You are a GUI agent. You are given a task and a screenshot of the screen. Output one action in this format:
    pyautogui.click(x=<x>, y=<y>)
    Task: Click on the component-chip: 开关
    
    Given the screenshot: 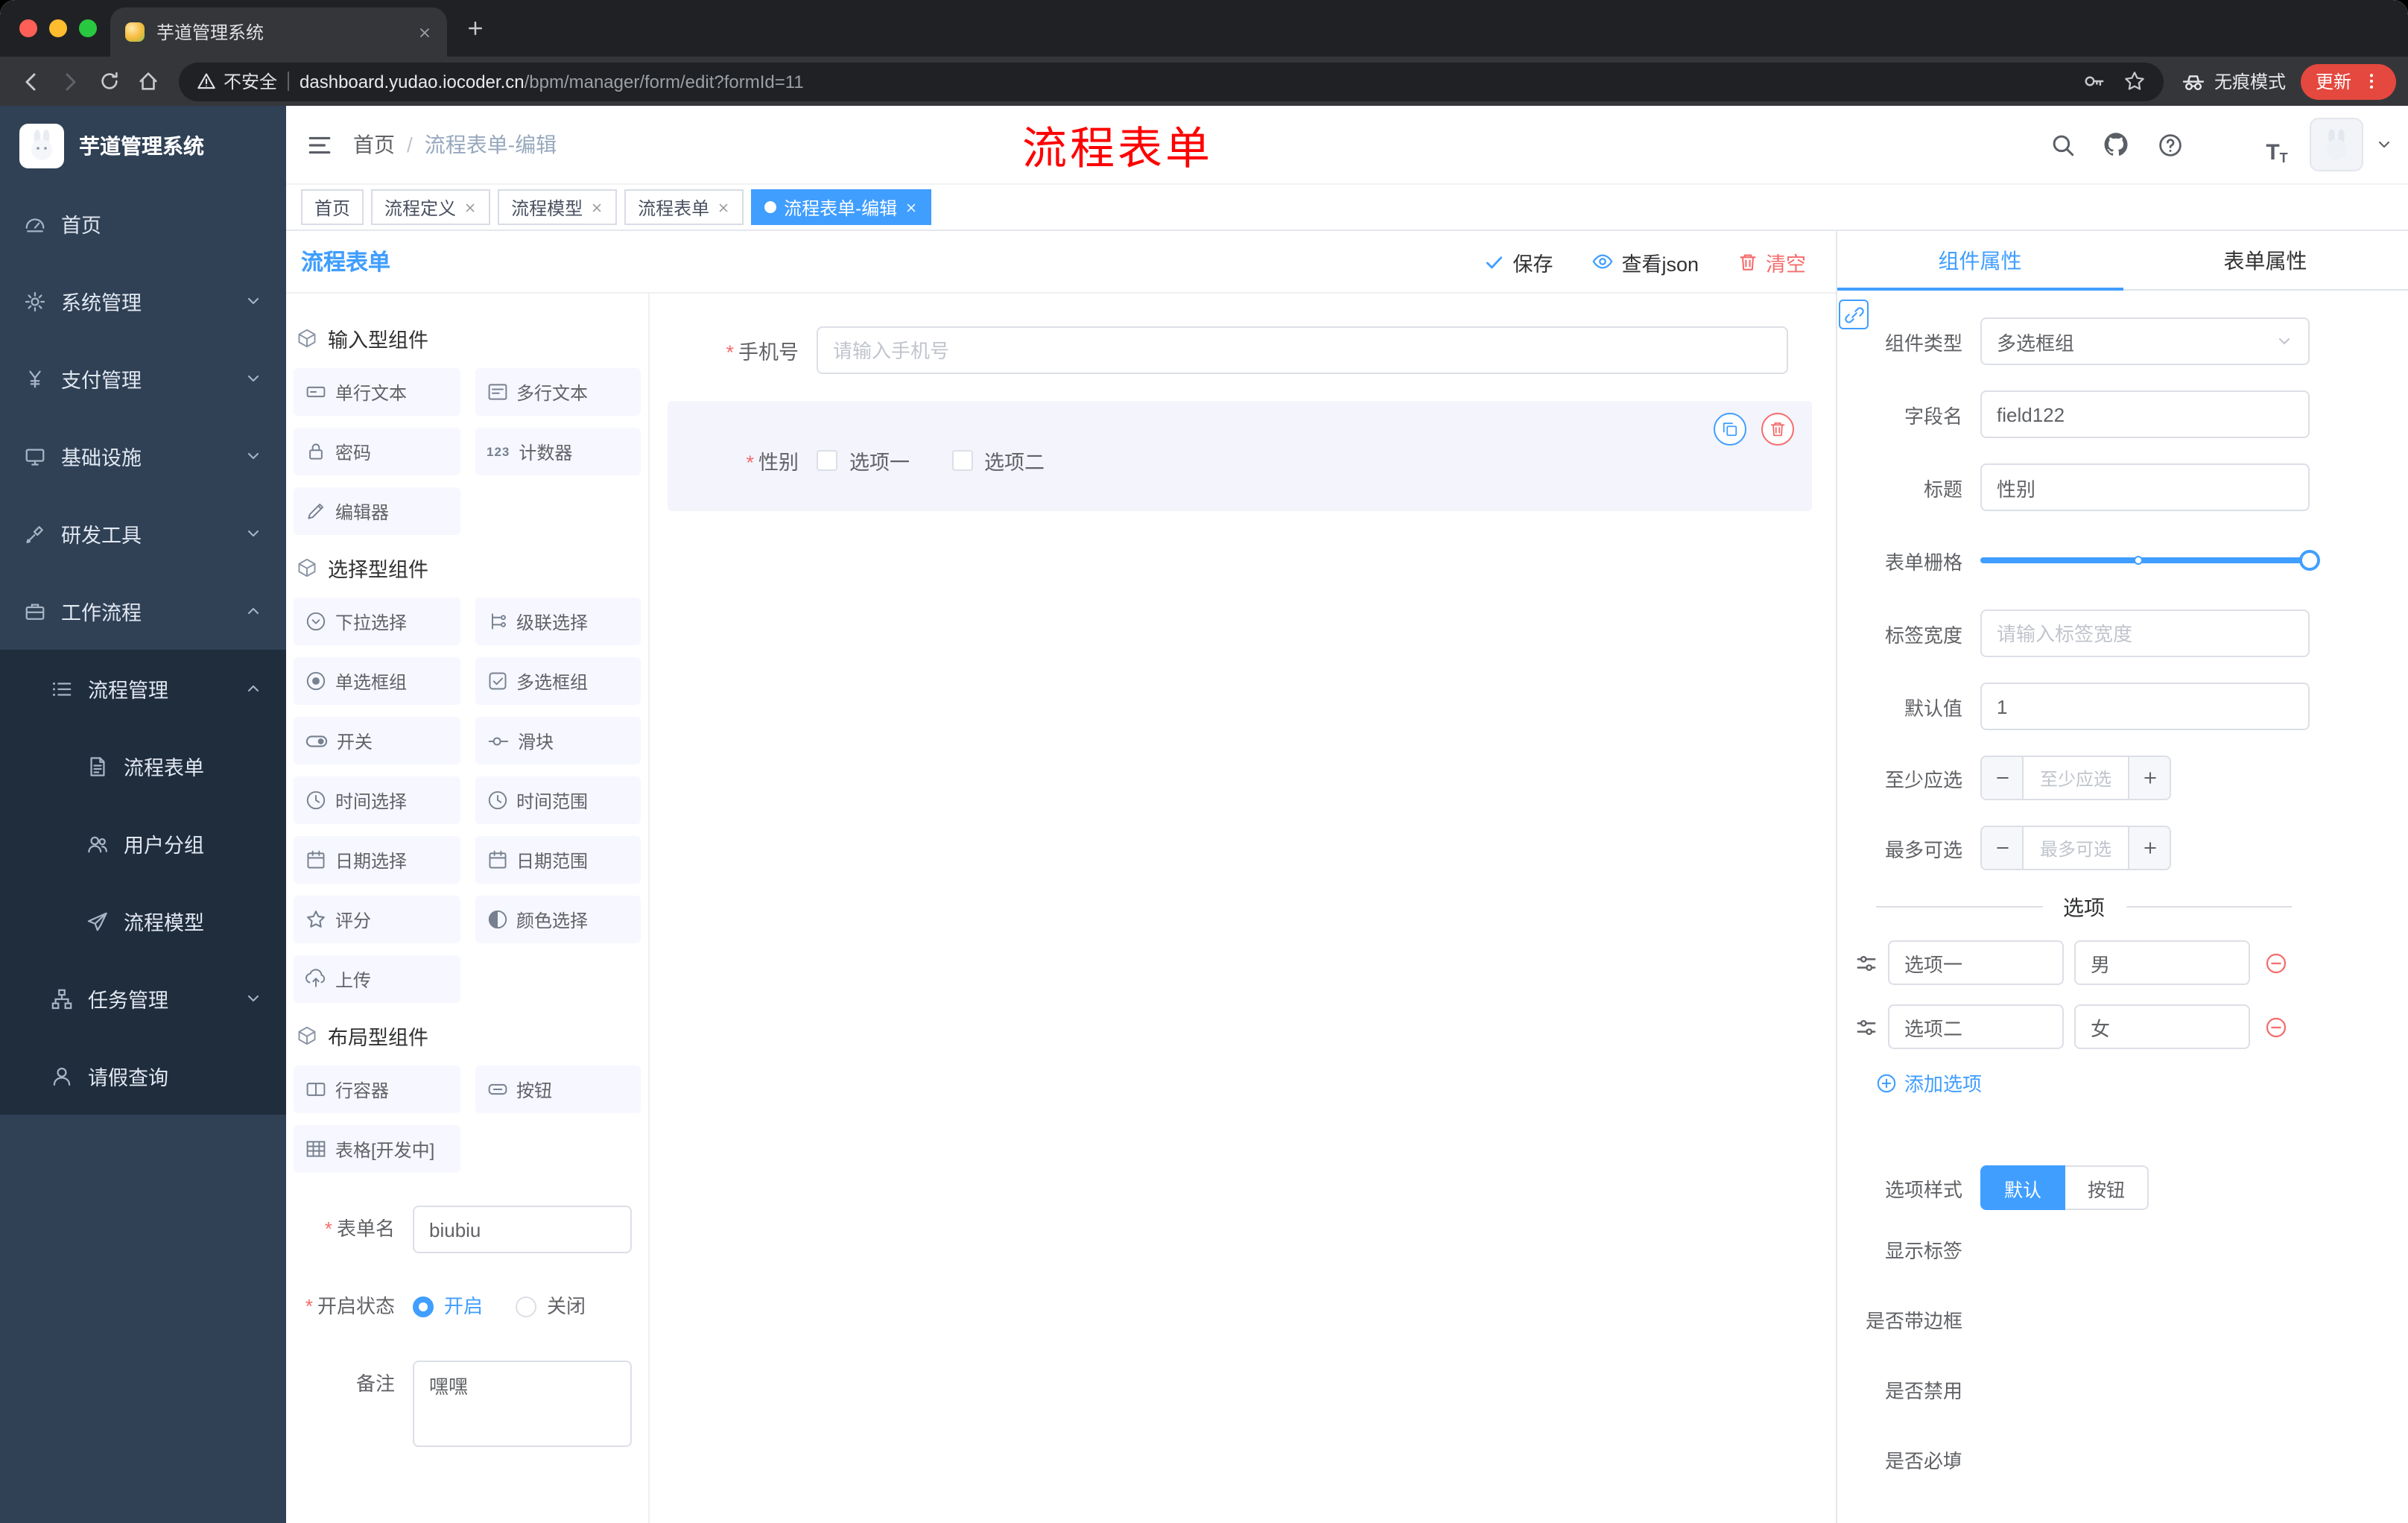 What is the action you would take?
    pyautogui.click(x=377, y=741)
    